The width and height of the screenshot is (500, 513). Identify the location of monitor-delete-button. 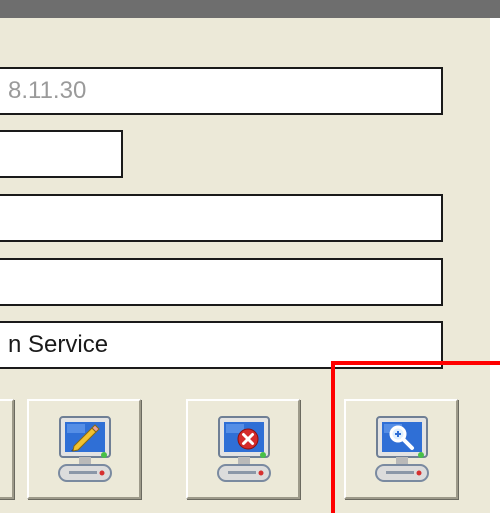
(243, 449).